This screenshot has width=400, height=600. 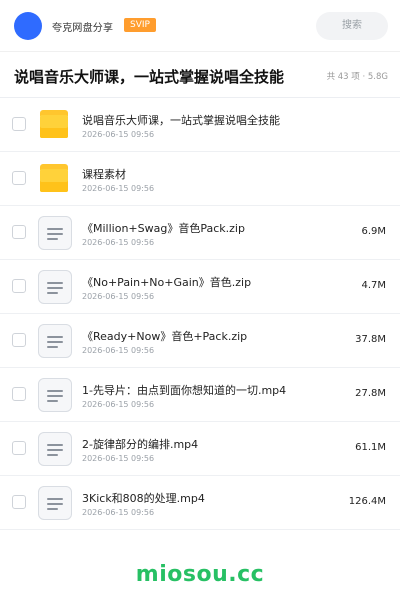 What do you see at coordinates (167, 282) in the screenshot?
I see `file-name: 《No+Pain+No+Gain》音色.zip` at bounding box center [167, 282].